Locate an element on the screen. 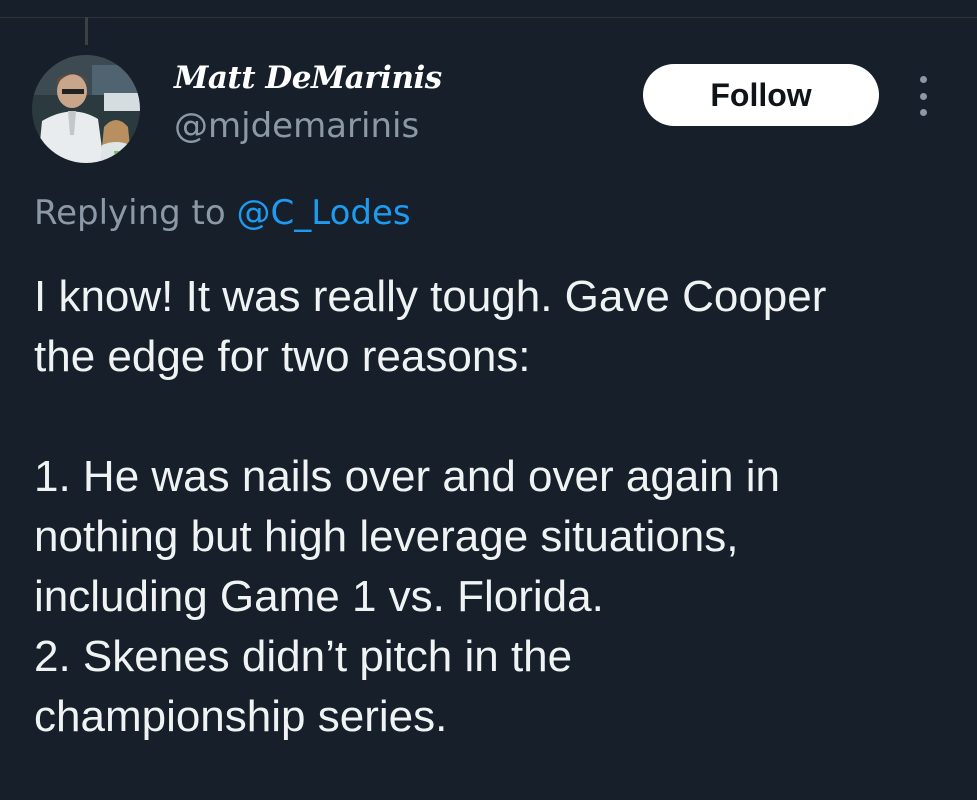  tweet-line: nothing but high leverage situations, is located at coordinates (386, 536).